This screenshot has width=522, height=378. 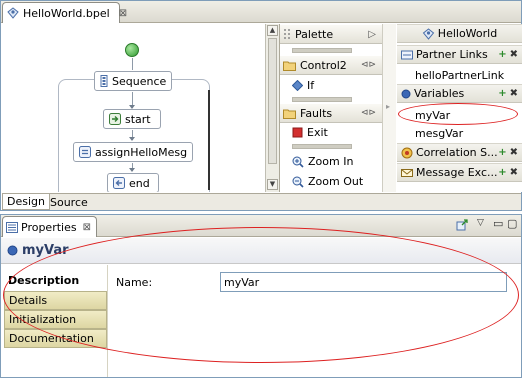 What do you see at coordinates (428, 33) in the screenshot?
I see `process-icon` at bounding box center [428, 33].